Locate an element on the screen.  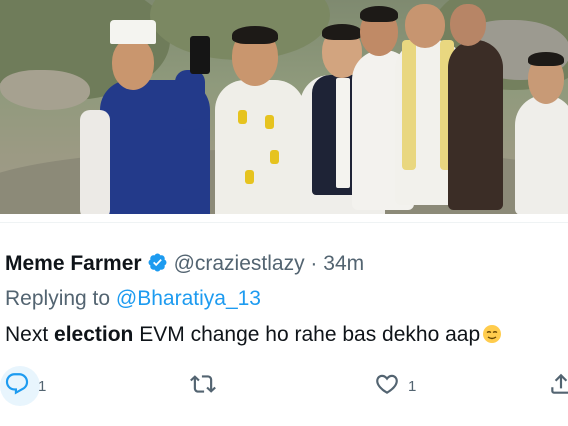
reply-count: 1 is located at coordinates (42, 386).